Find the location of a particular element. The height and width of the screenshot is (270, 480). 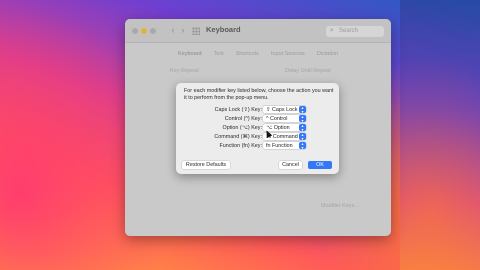

search-input: ⌕ Search is located at coordinates (355, 31).